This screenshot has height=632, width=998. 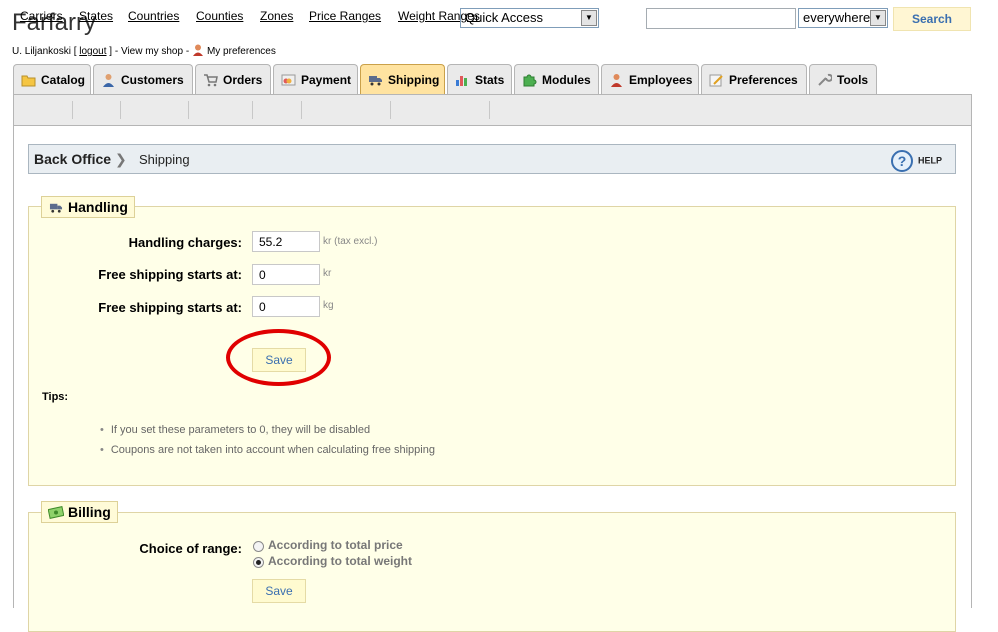 I want to click on search-button: Search, so click(x=932, y=19).